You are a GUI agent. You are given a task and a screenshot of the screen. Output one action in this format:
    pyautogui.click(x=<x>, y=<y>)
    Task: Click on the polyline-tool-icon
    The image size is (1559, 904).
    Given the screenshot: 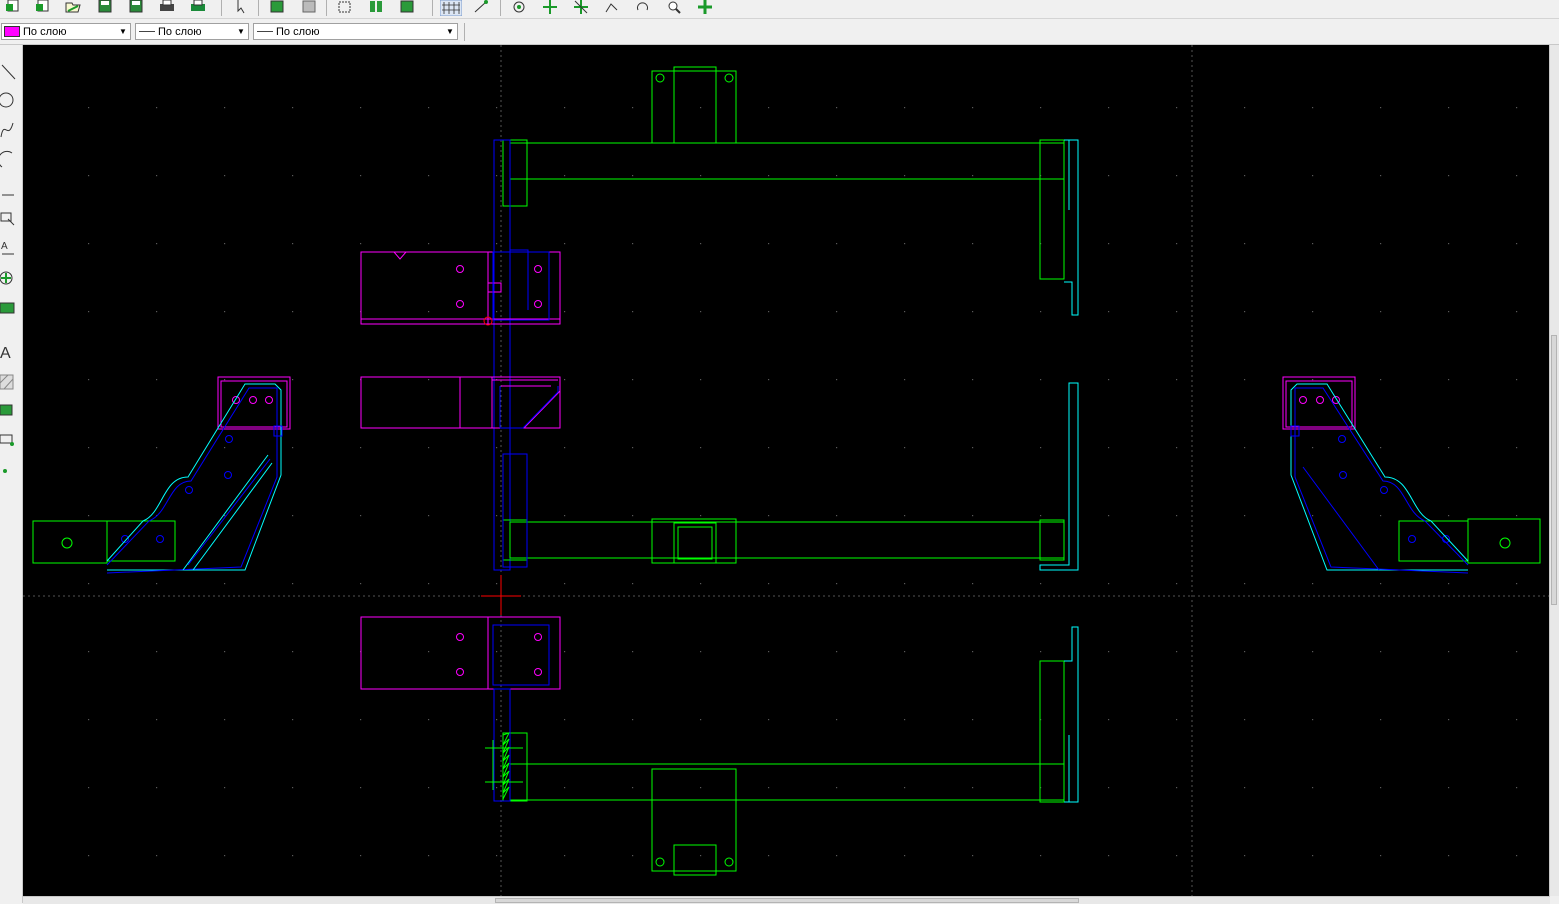 What is the action you would take?
    pyautogui.click(x=10, y=190)
    